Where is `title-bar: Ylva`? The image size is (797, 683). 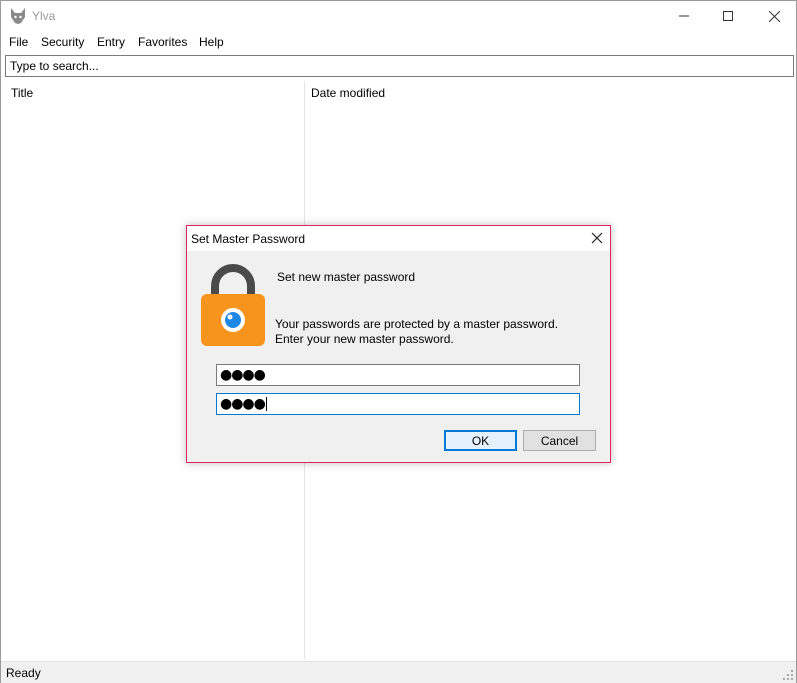
title-bar: Ylva is located at coordinates (398, 16).